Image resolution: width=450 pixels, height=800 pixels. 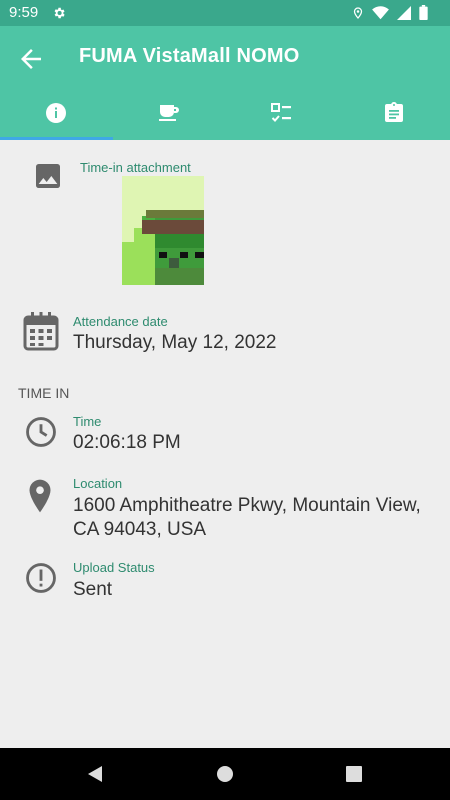 What do you see at coordinates (163, 230) in the screenshot?
I see `attachment-thumbnail` at bounding box center [163, 230].